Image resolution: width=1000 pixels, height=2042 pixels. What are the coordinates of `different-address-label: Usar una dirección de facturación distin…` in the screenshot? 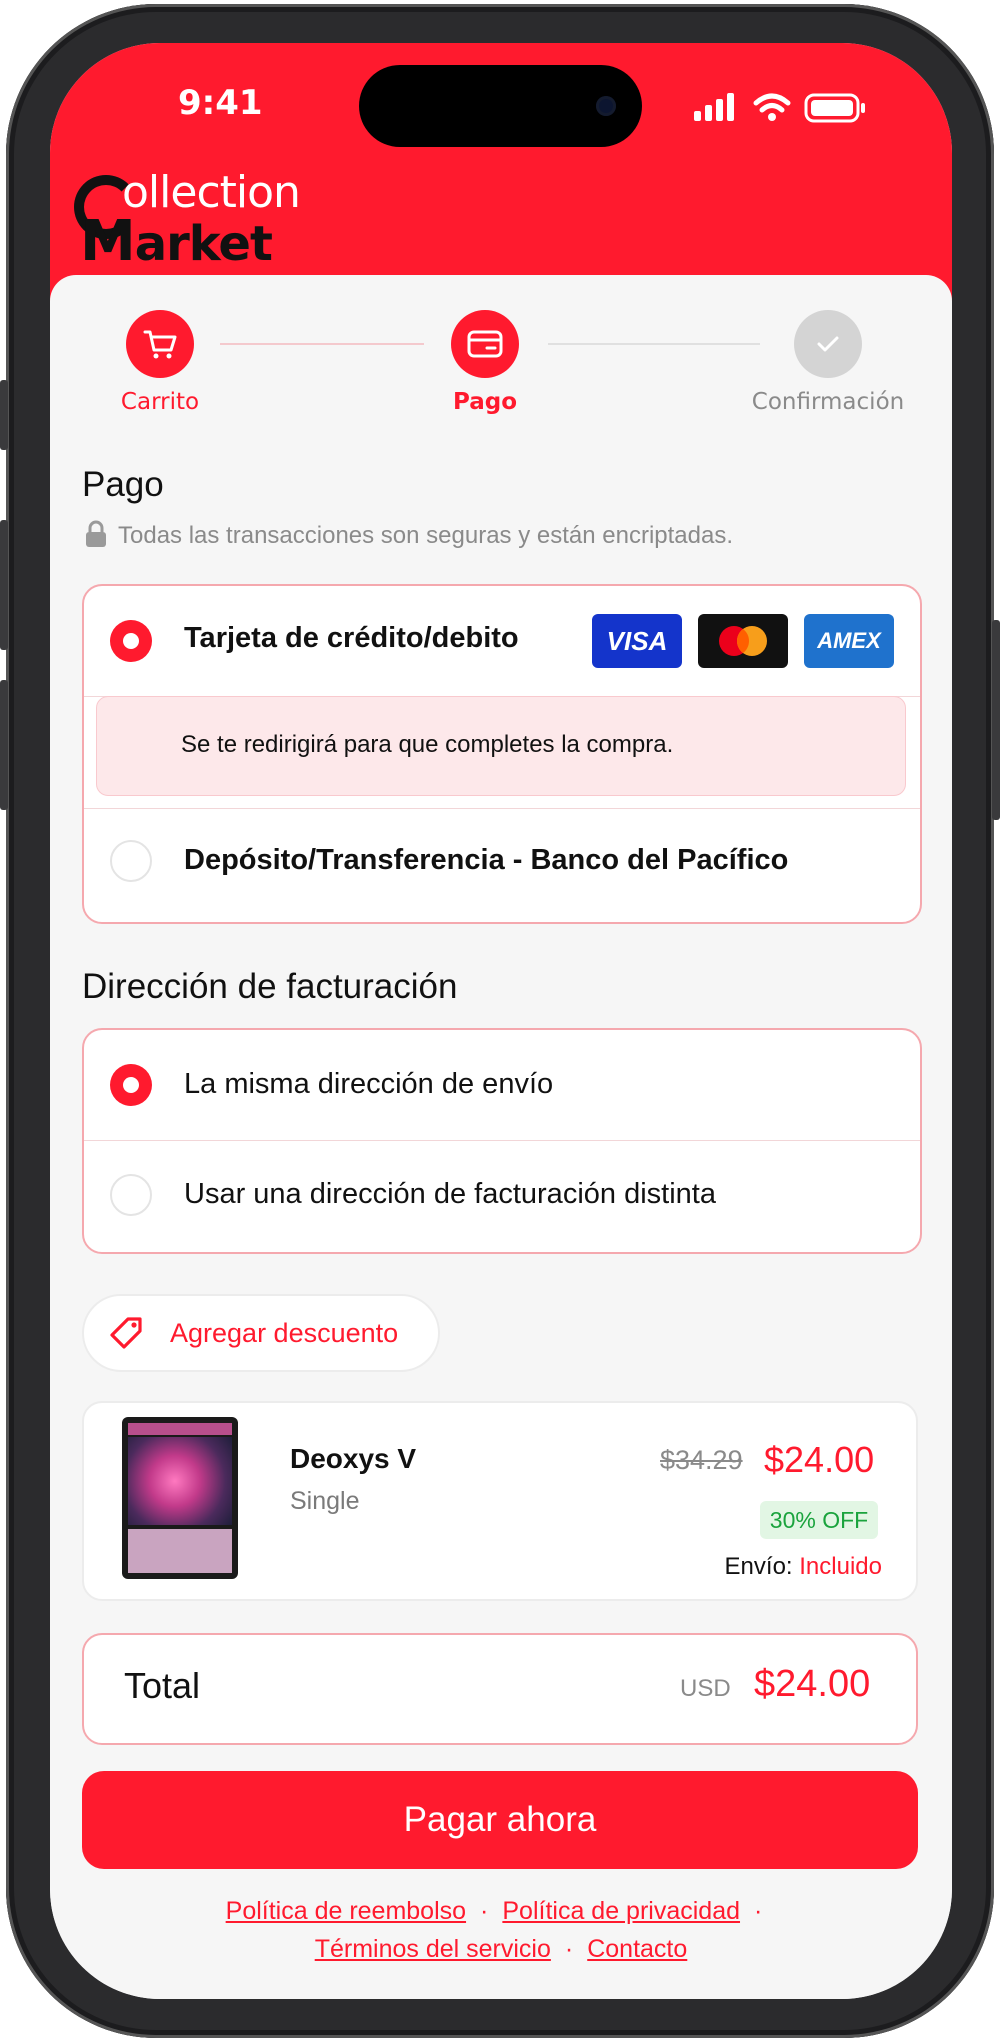 It's located at (450, 1194).